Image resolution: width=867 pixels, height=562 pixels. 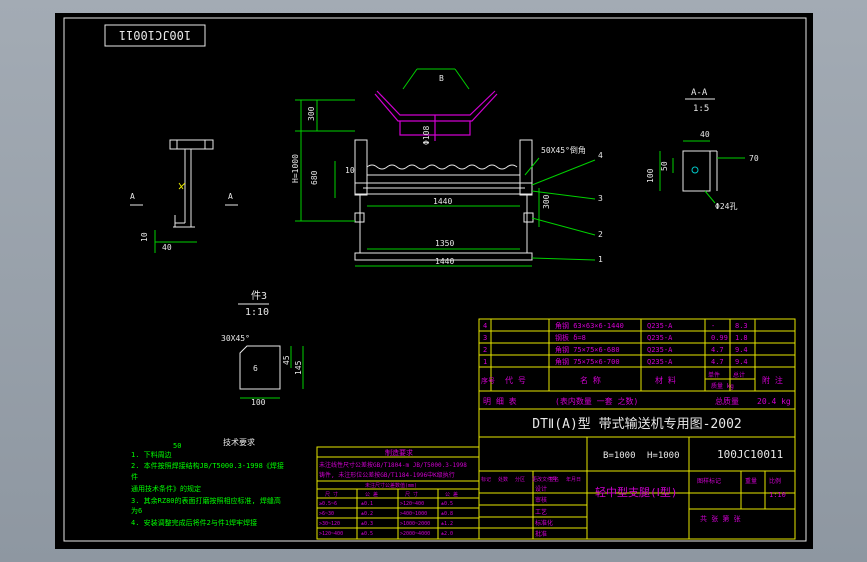 What do you see at coordinates (331, 494) in the screenshot?
I see `tol-h1: 尺 寸` at bounding box center [331, 494].